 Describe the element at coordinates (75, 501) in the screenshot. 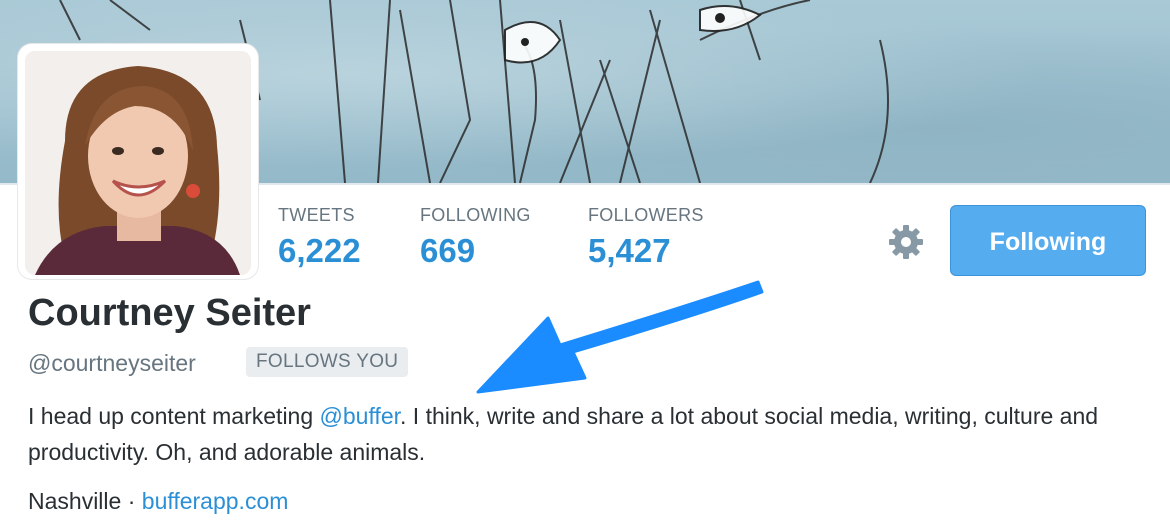

I see `profile-location: Nashville` at that location.